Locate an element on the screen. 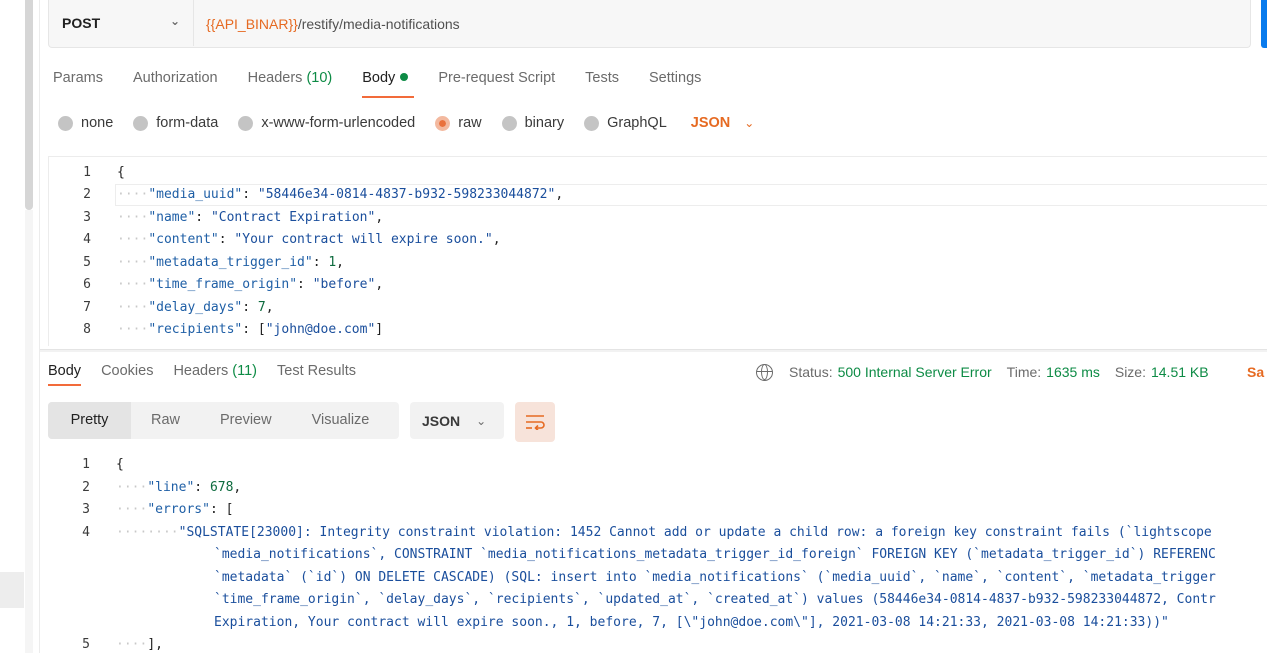 The height and width of the screenshot is (653, 1267). body-format-select: JSON ⌄ is located at coordinates (723, 123).